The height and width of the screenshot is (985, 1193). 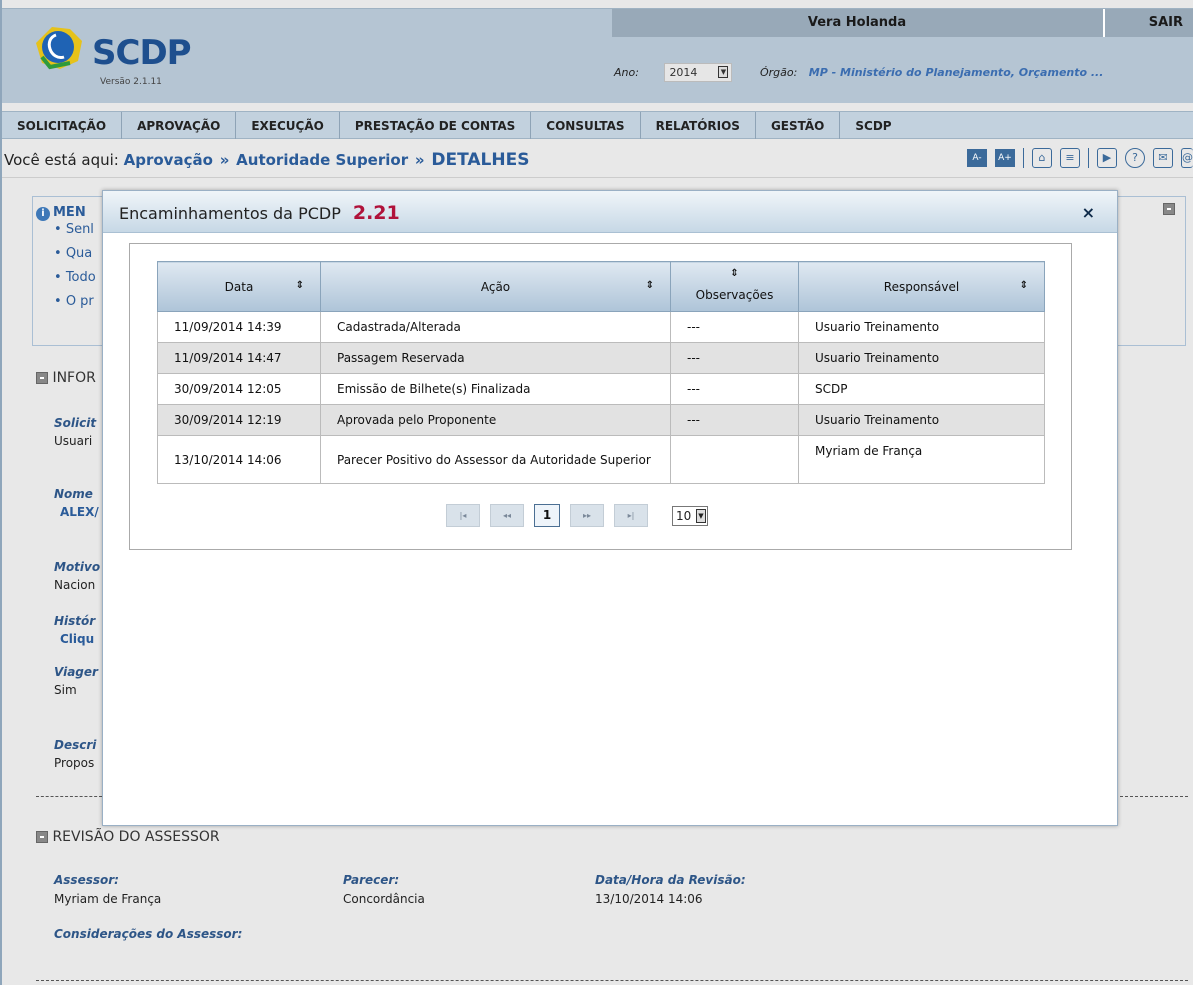 I want to click on cell-data: 11/09/2014 14:39, so click(x=239, y=327).